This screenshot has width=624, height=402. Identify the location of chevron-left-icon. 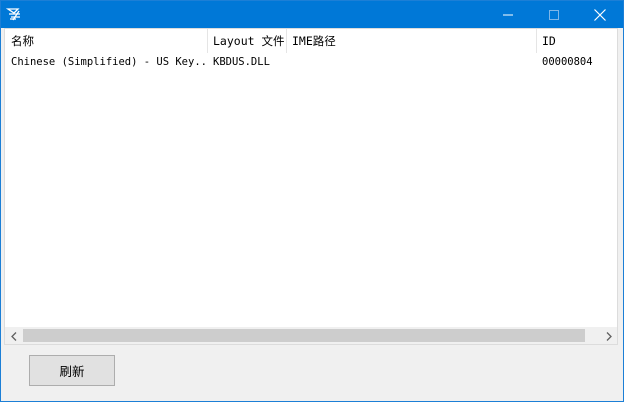
(13, 335).